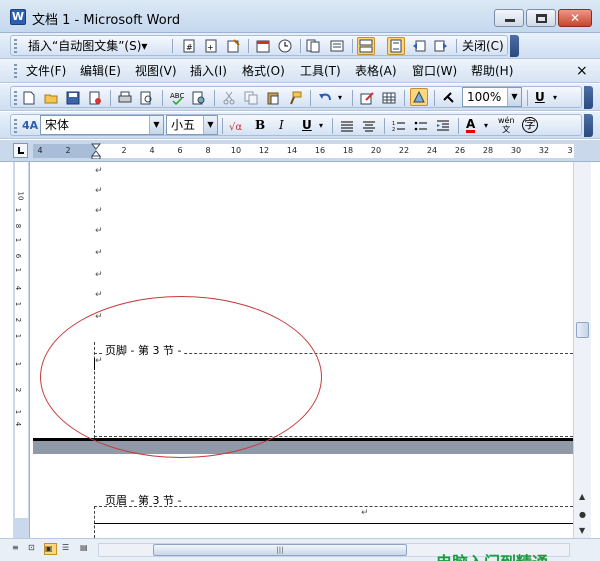 The image size is (600, 561). Describe the element at coordinates (492, 97) in the screenshot. I see `zoom-combo: 100% ▼` at that location.